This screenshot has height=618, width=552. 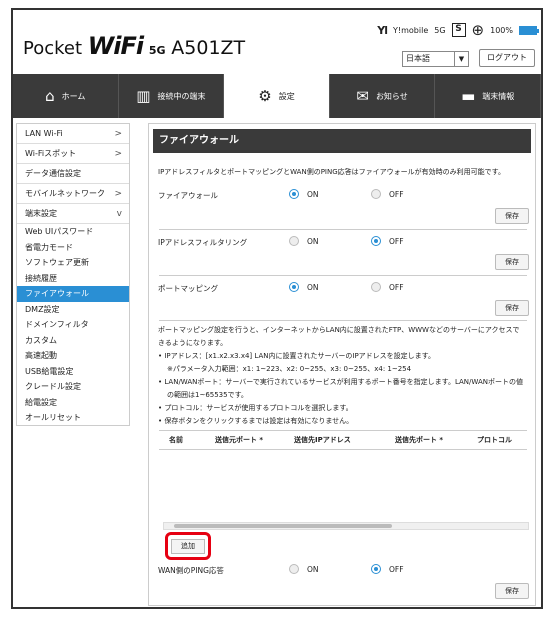 I want to click on sidebar-item-label: LAN Wi-Fi, so click(x=44, y=133).